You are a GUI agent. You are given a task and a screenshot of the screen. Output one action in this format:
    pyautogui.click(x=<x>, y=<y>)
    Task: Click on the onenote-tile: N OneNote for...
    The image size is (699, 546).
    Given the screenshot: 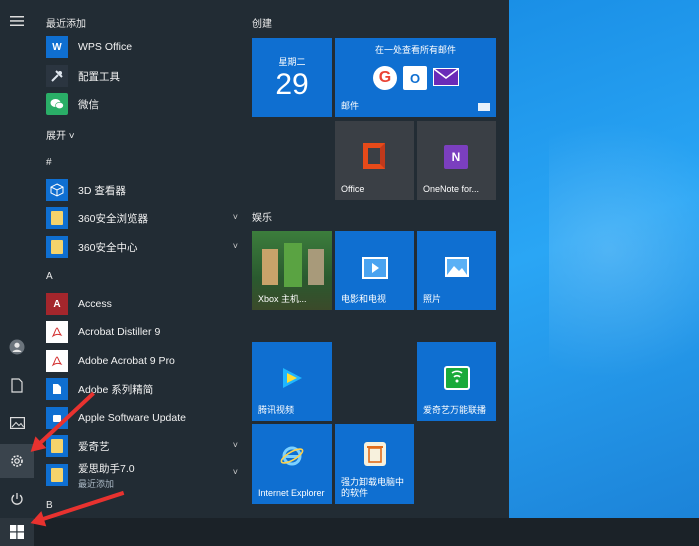 What is the action you would take?
    pyautogui.click(x=456, y=160)
    